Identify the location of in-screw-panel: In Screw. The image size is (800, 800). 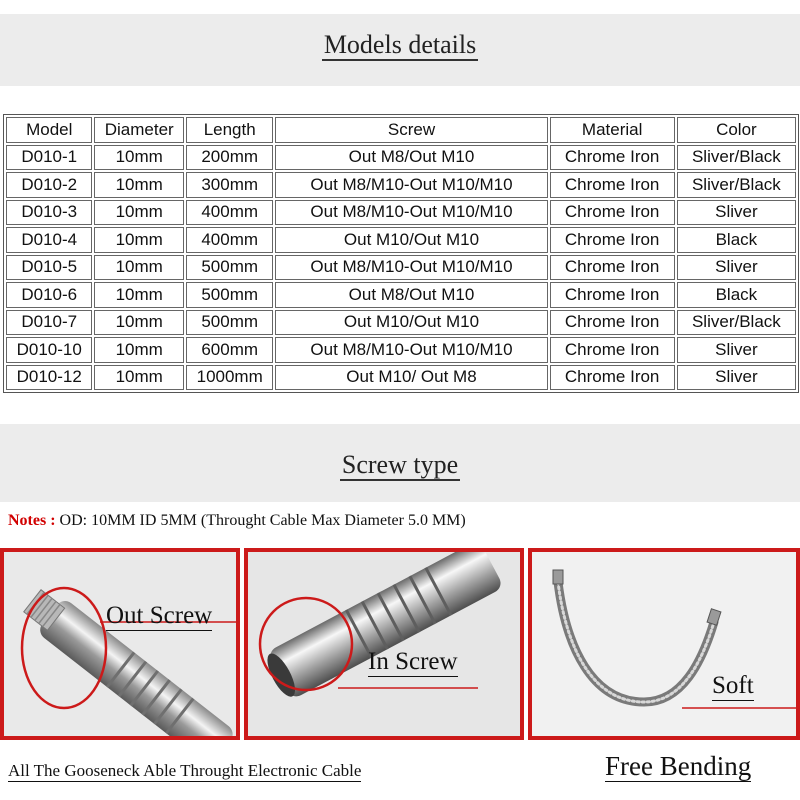
(384, 644).